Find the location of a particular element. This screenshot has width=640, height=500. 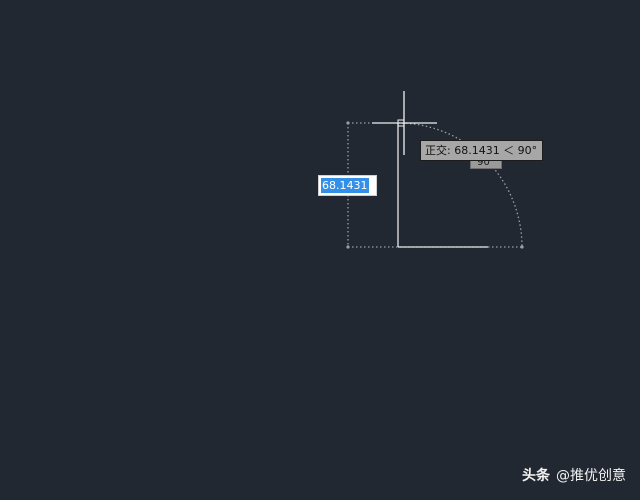

dynamic-length-input: 68.1431 is located at coordinates (347, 185).